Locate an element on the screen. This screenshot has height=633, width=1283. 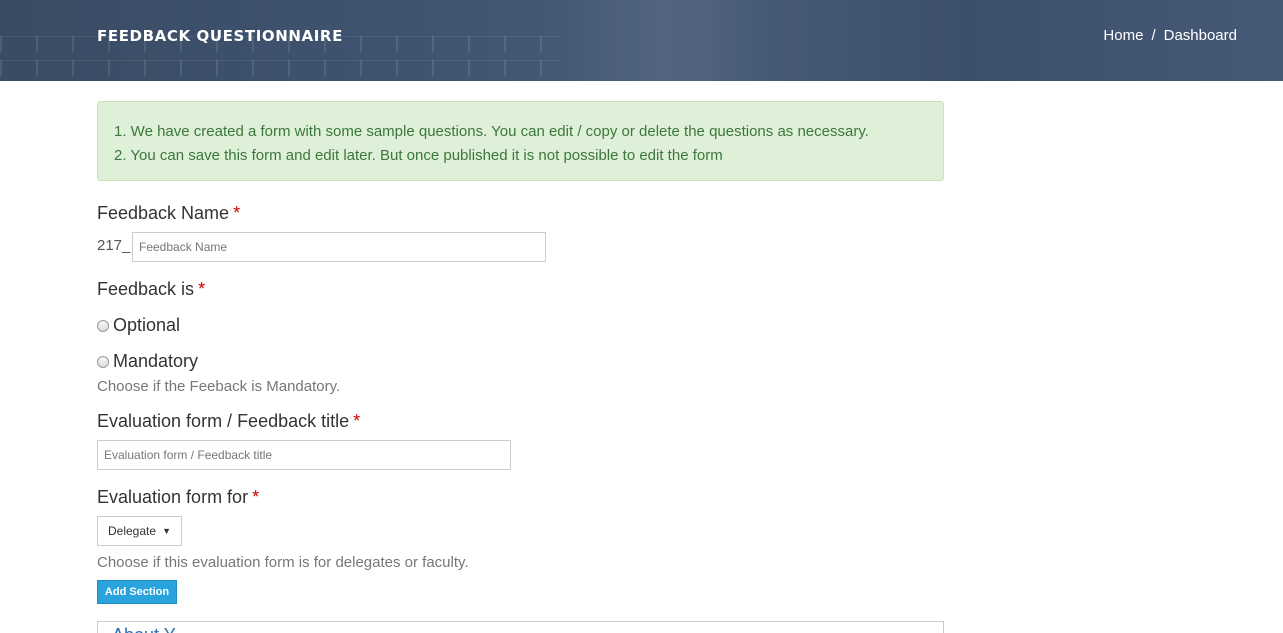
page-header: FEEDBACK QUESTIONNAIRE Home / Dashboard is located at coordinates (641, 40).